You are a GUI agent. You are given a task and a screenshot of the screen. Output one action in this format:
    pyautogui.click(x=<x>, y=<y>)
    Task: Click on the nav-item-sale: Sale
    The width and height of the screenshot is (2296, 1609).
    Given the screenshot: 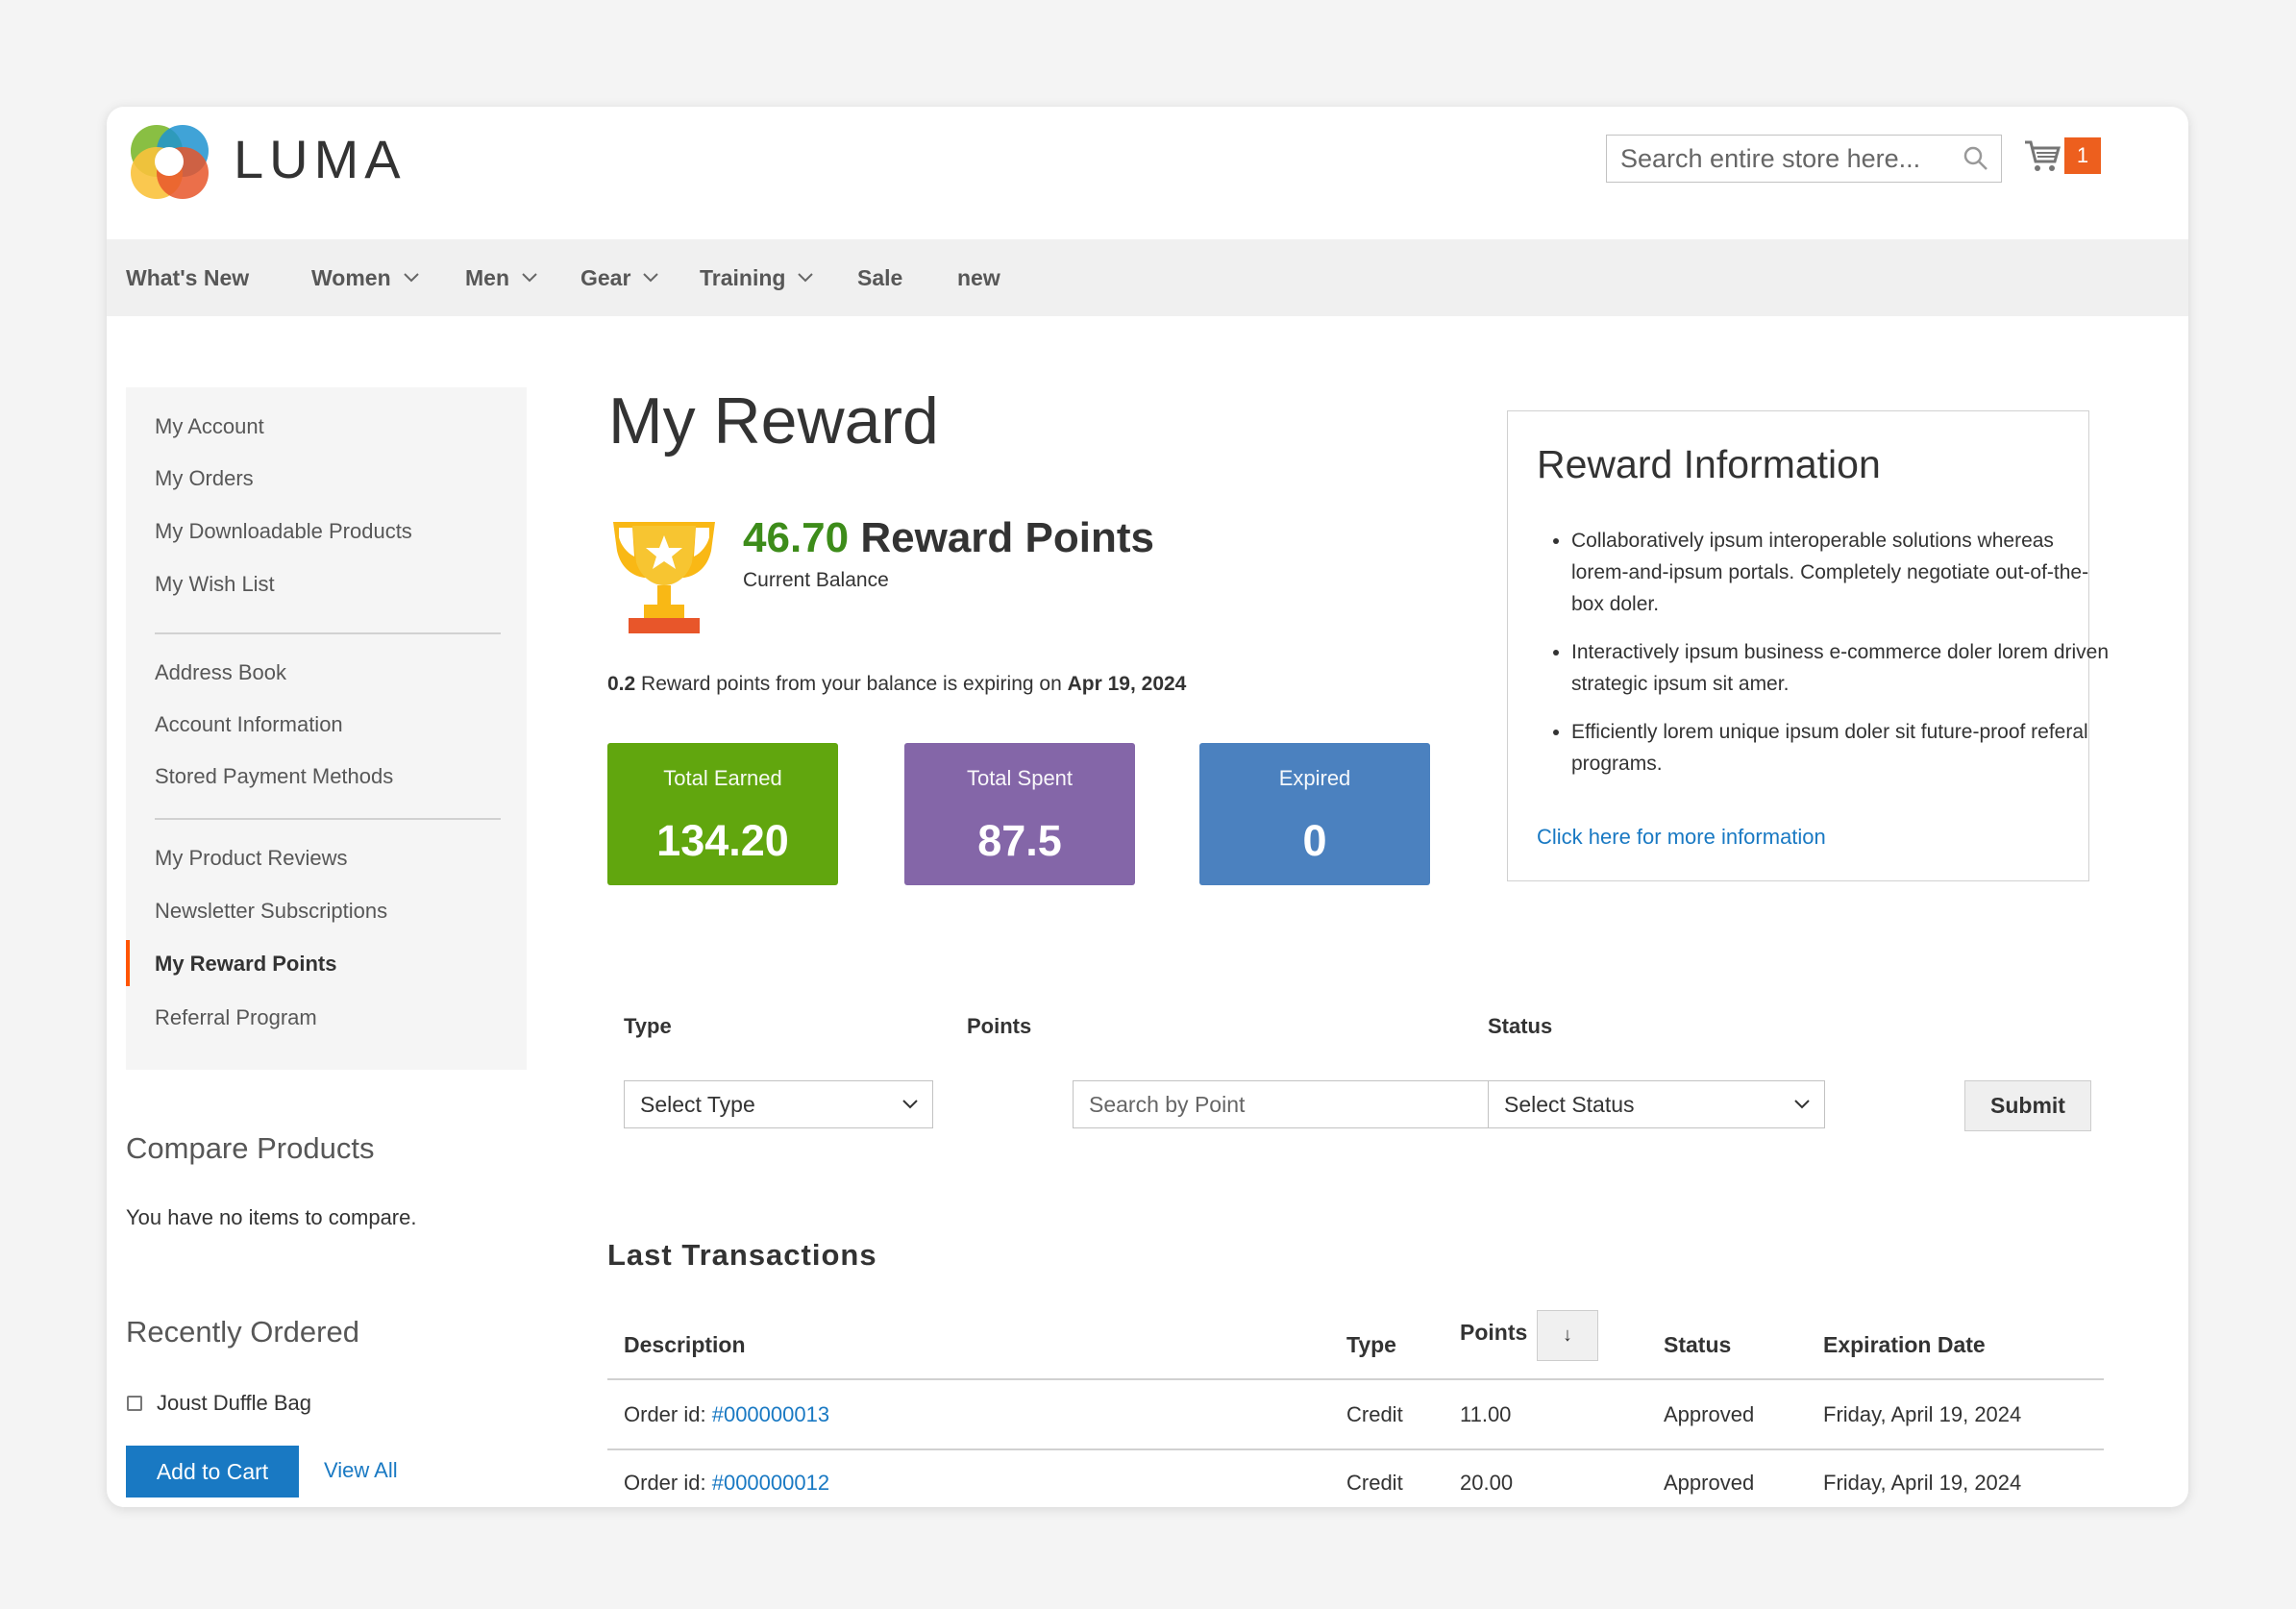 What is the action you would take?
    pyautogui.click(x=879, y=277)
    